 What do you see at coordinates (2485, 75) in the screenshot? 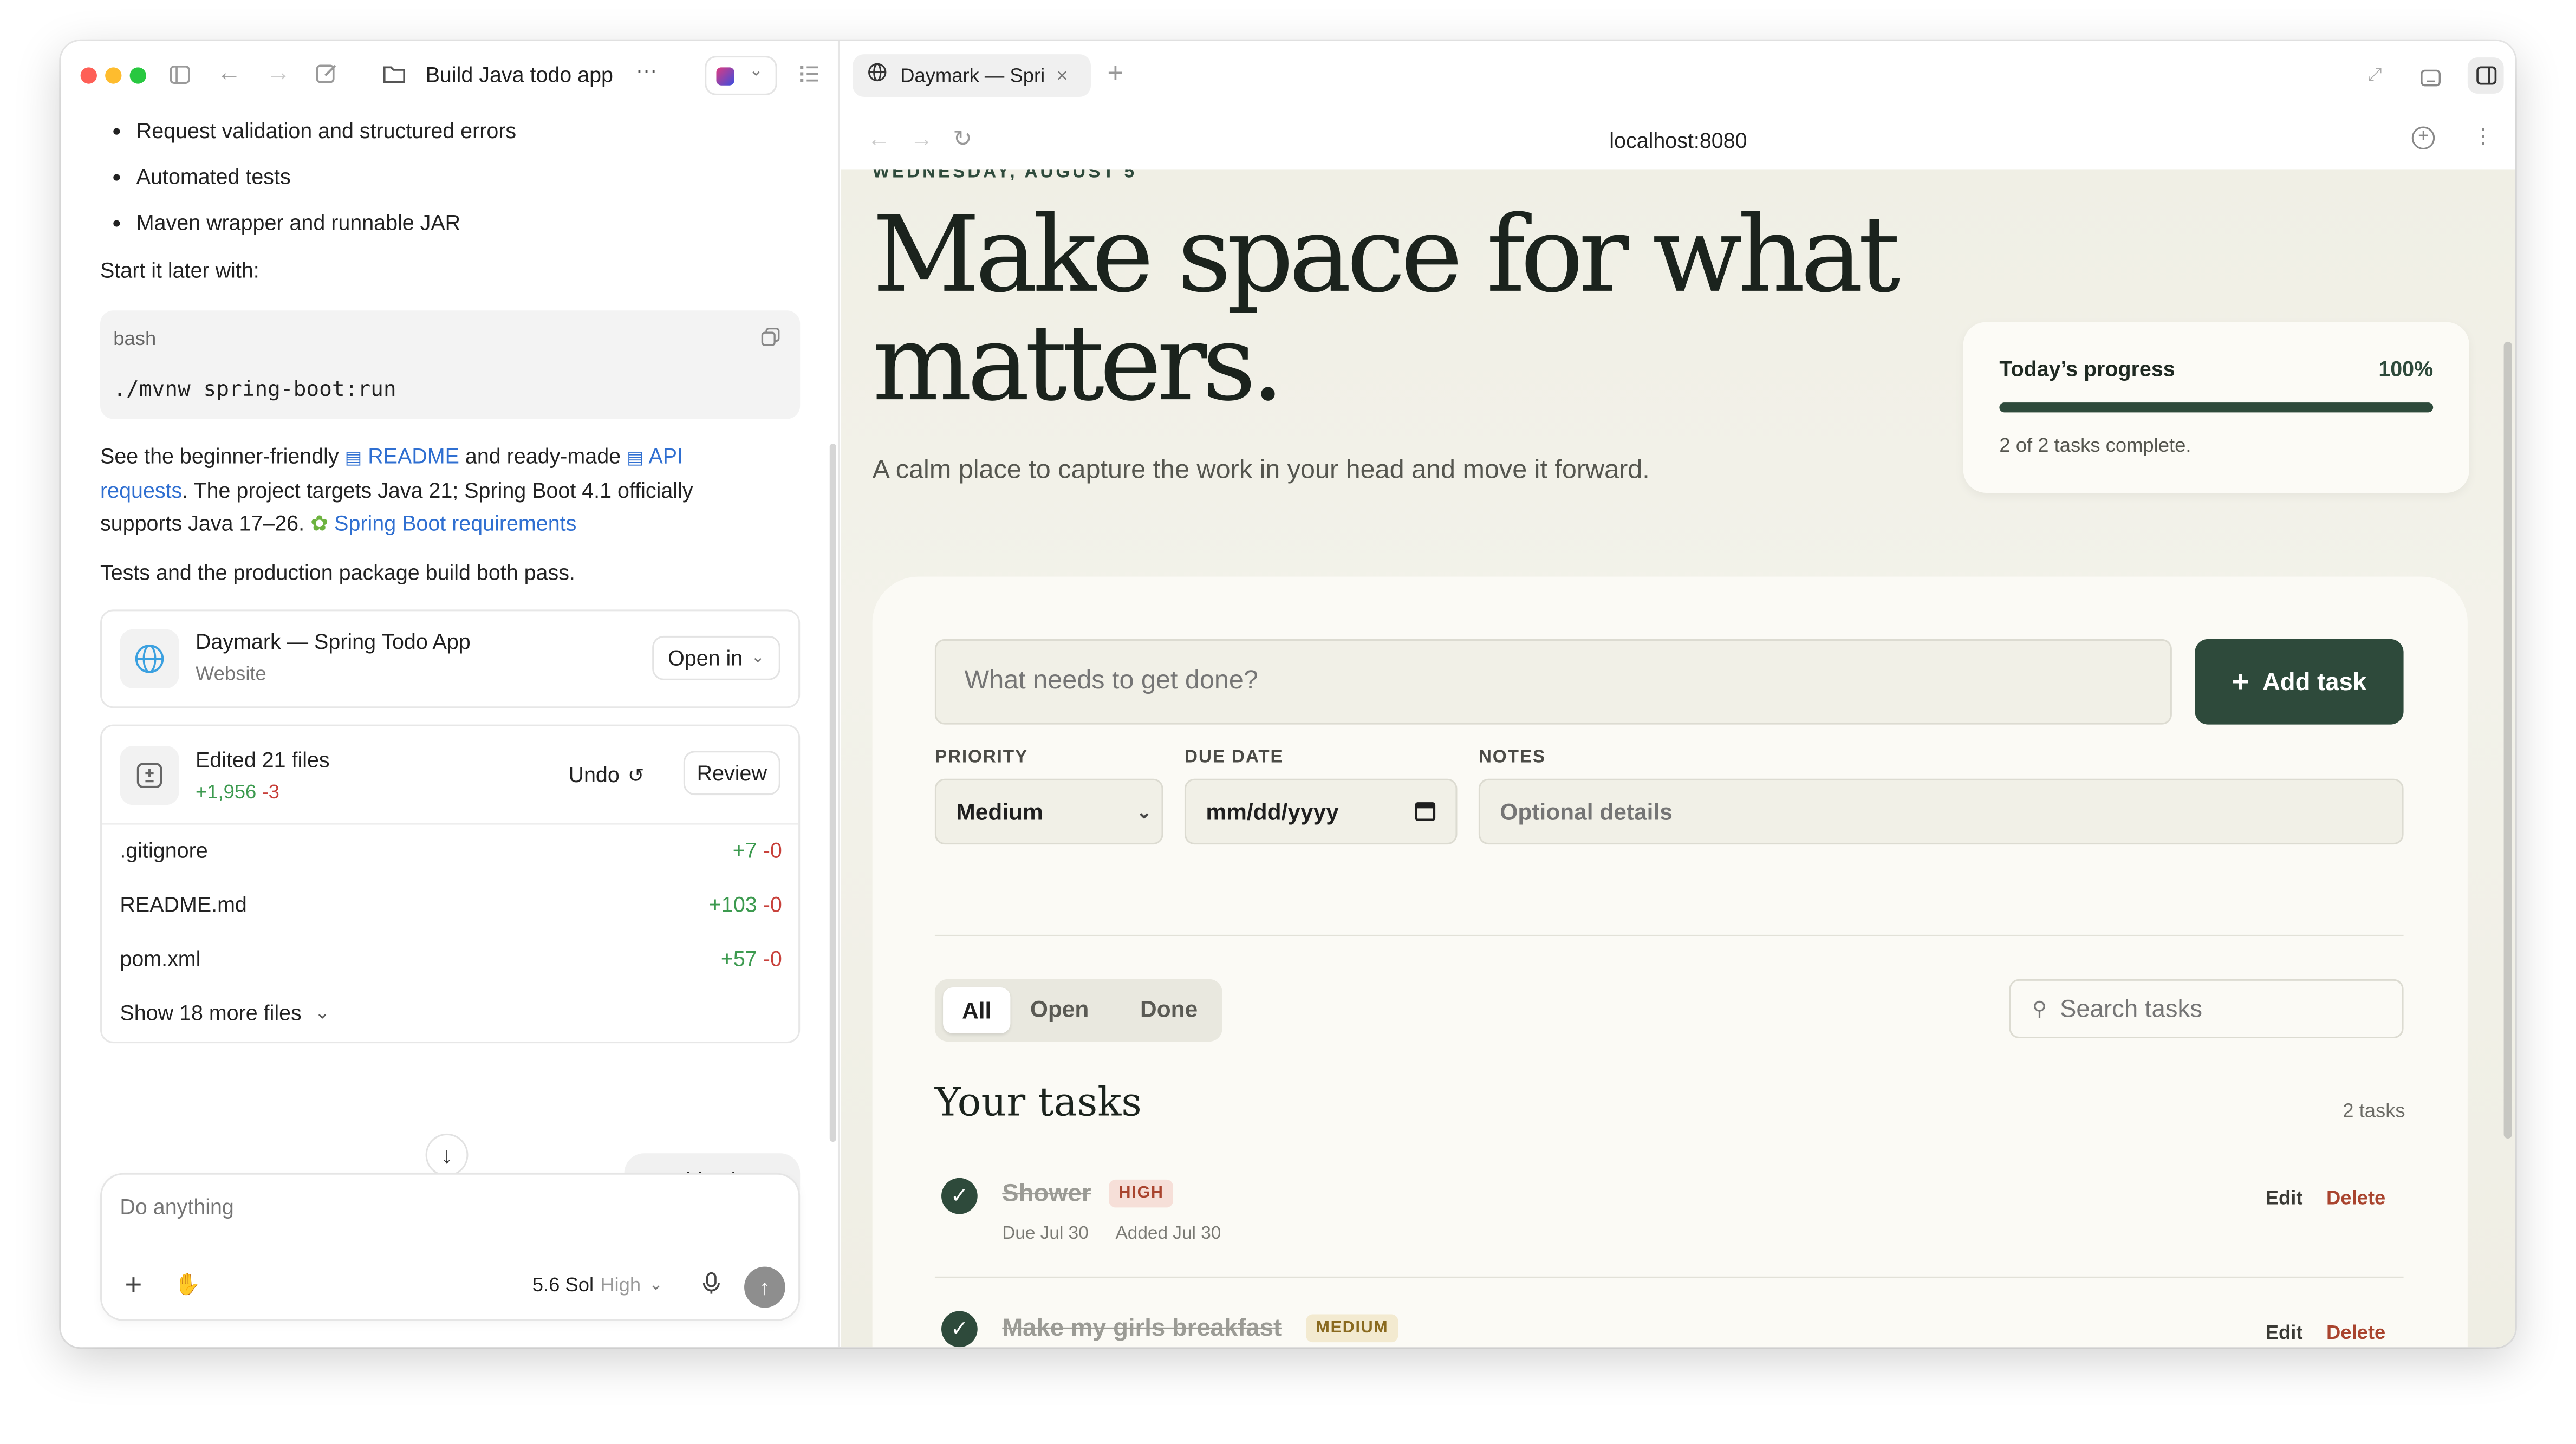
I see `split-view-icon` at bounding box center [2485, 75].